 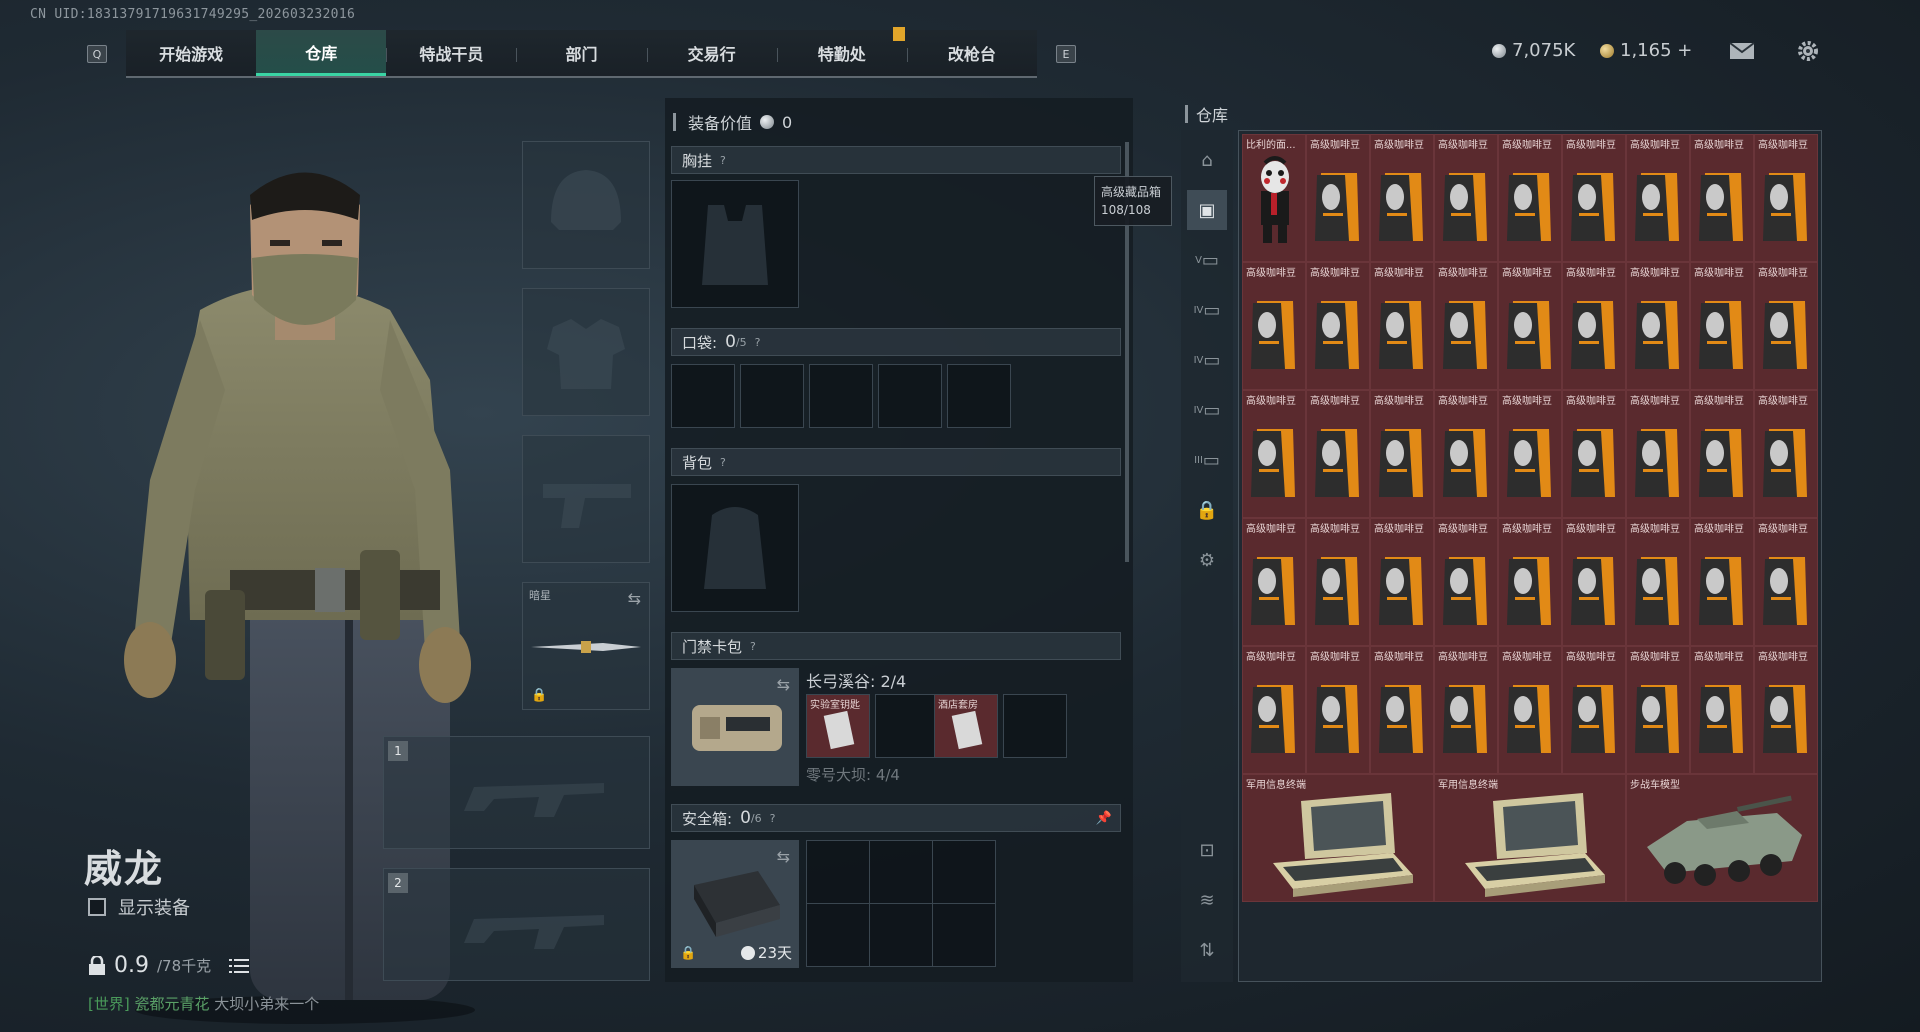 I want to click on side-tab-layers-icon: ≋, so click(x=1207, y=900).